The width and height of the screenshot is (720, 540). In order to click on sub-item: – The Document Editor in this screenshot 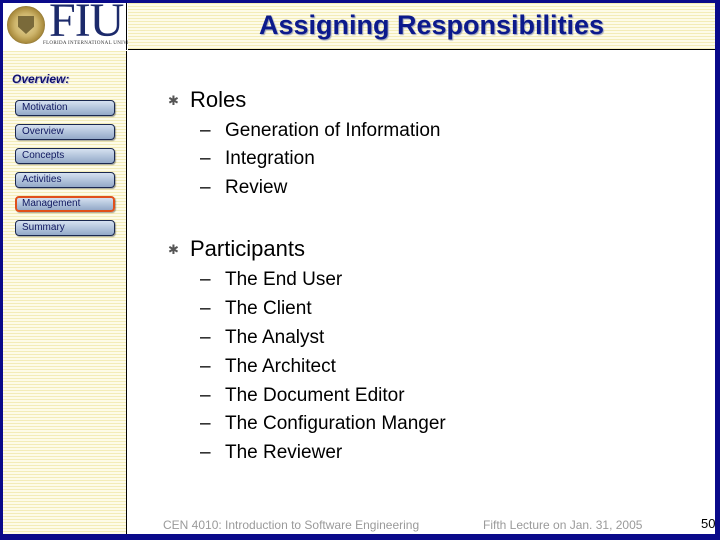, I will do `click(302, 395)`.